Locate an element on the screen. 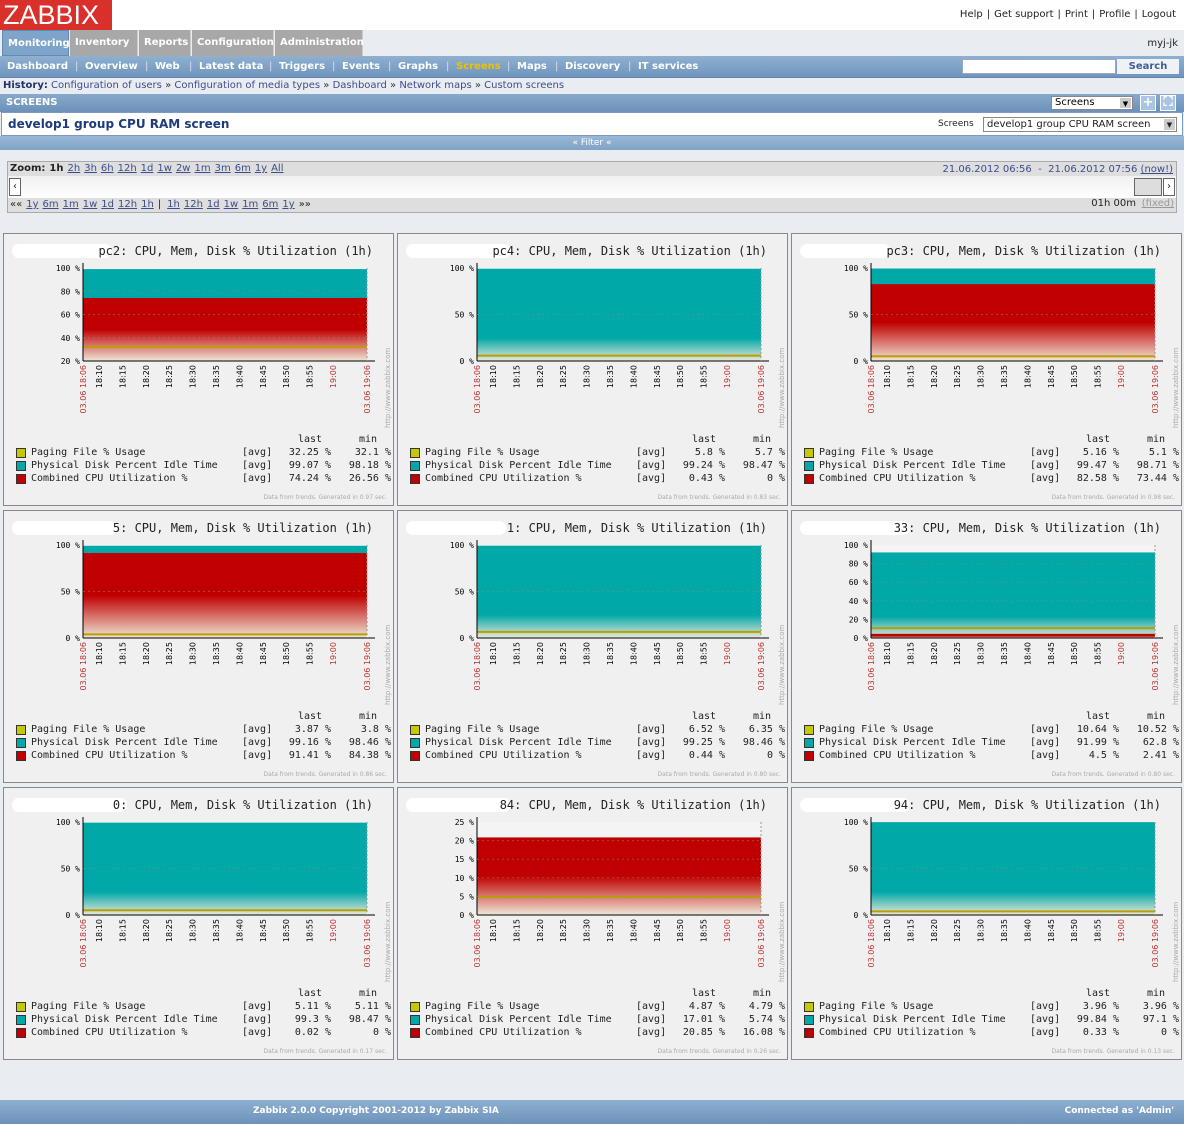 Image resolution: width=1184 pixels, height=1124 pixels. search-input is located at coordinates (1039, 66).